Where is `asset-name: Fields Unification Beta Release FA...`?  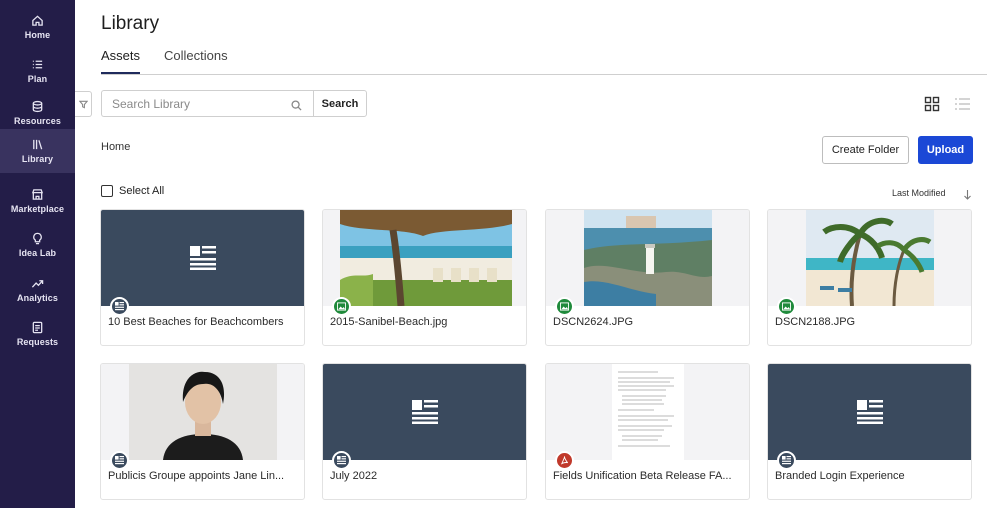 asset-name: Fields Unification Beta Release FA... is located at coordinates (642, 476).